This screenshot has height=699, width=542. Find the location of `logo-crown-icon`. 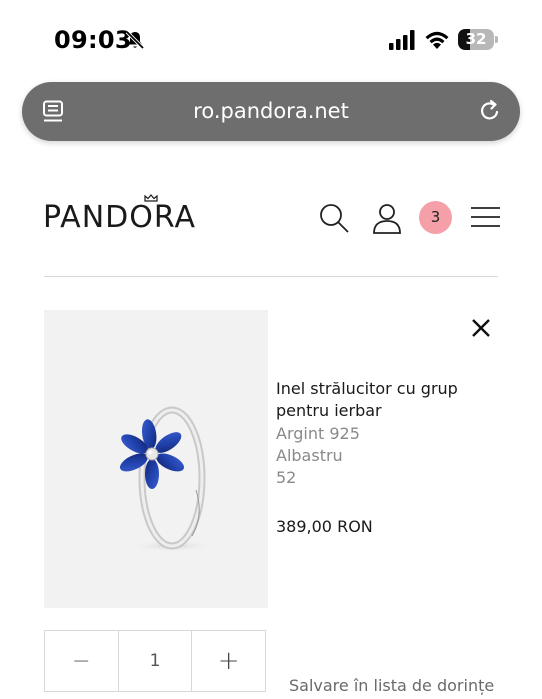

logo-crown-icon is located at coordinates (151, 198).